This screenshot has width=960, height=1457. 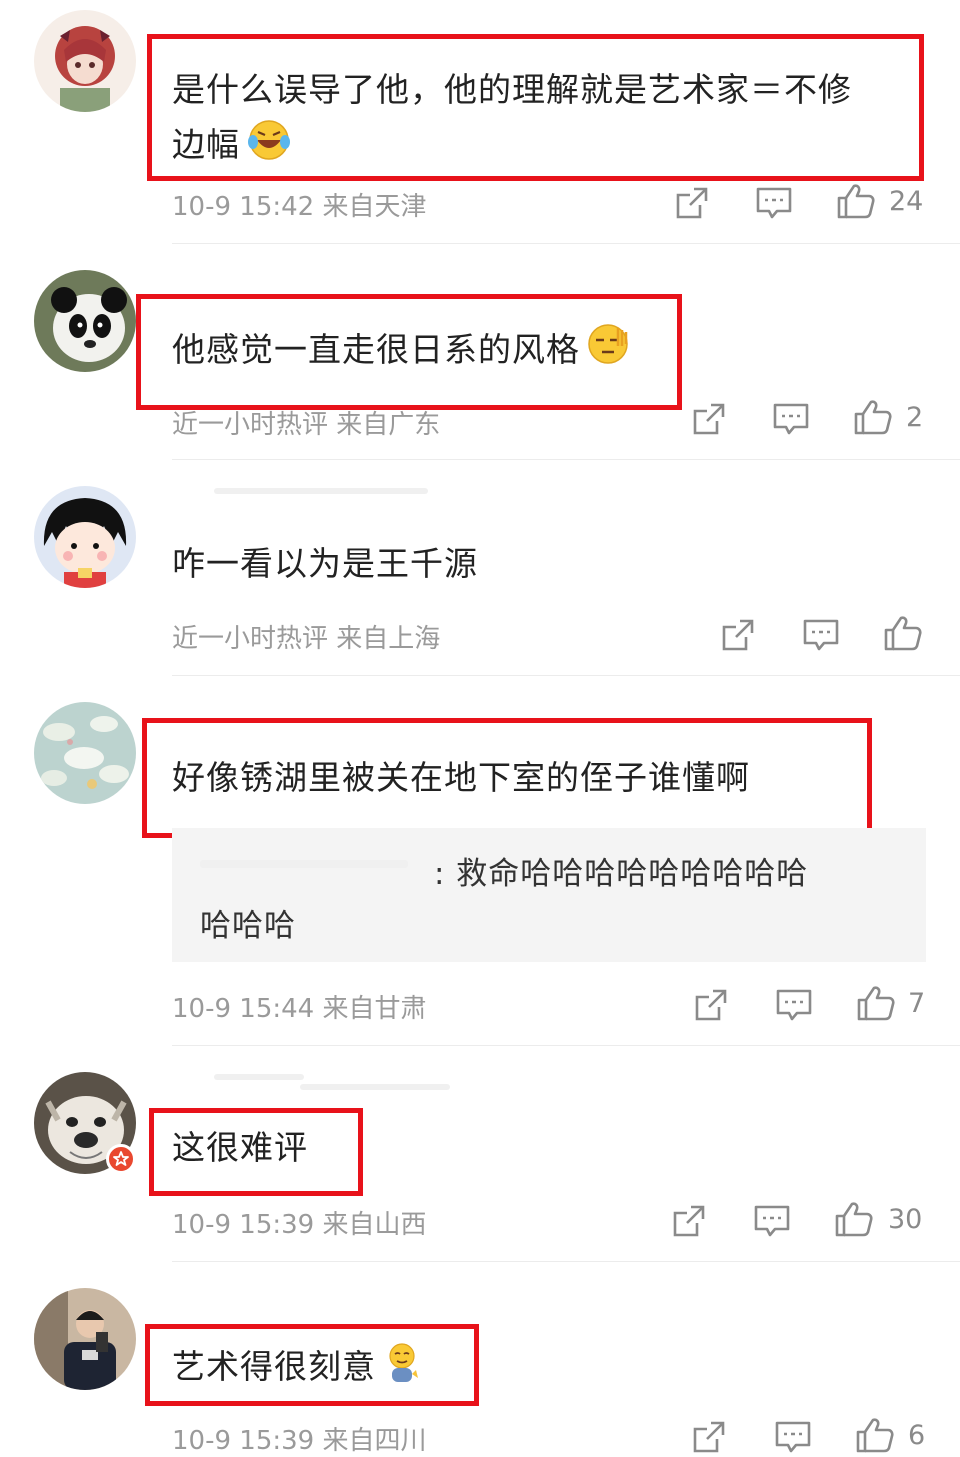 I want to click on reply-preview: : 救命哈哈哈哈哈哈哈哈哈 哈哈哈, so click(x=549, y=895).